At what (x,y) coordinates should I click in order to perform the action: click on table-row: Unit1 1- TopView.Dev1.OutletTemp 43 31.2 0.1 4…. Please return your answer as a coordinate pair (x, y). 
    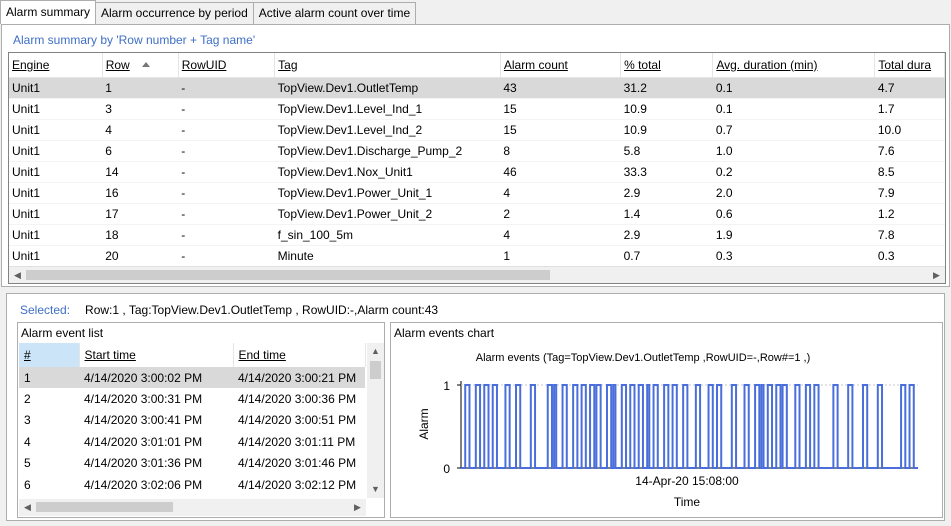
    Looking at the image, I should click on (477, 88).